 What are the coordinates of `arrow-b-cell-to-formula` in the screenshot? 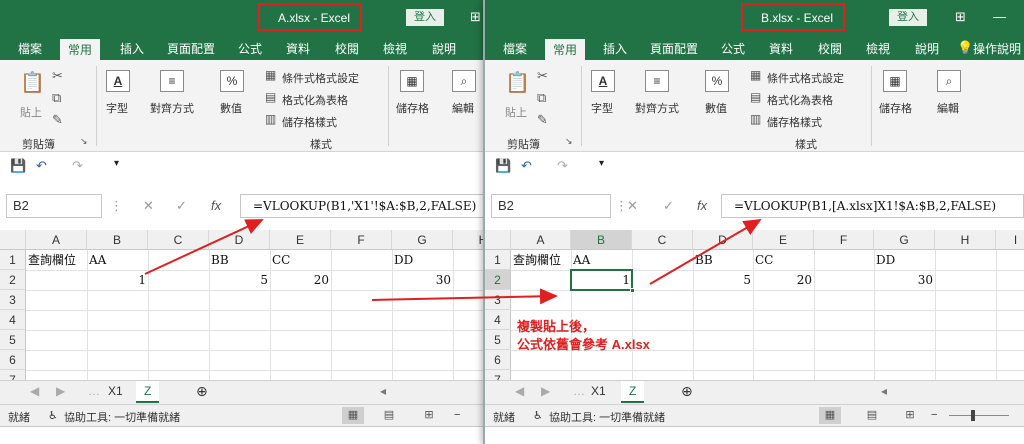 It's located at (705, 251).